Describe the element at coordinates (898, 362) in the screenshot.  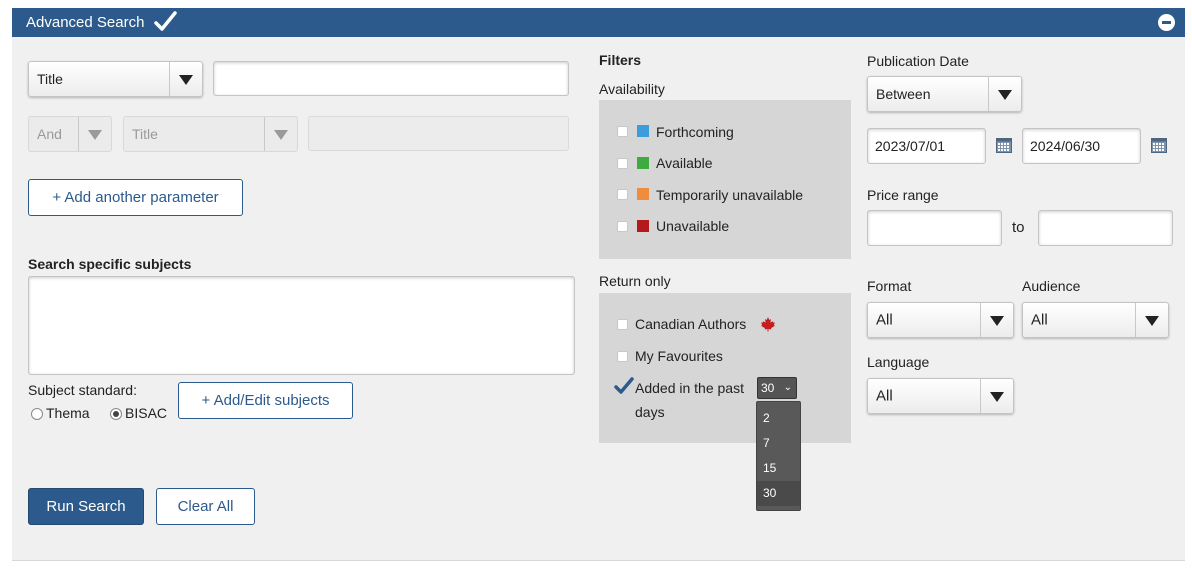
I see `language-label: Language` at that location.